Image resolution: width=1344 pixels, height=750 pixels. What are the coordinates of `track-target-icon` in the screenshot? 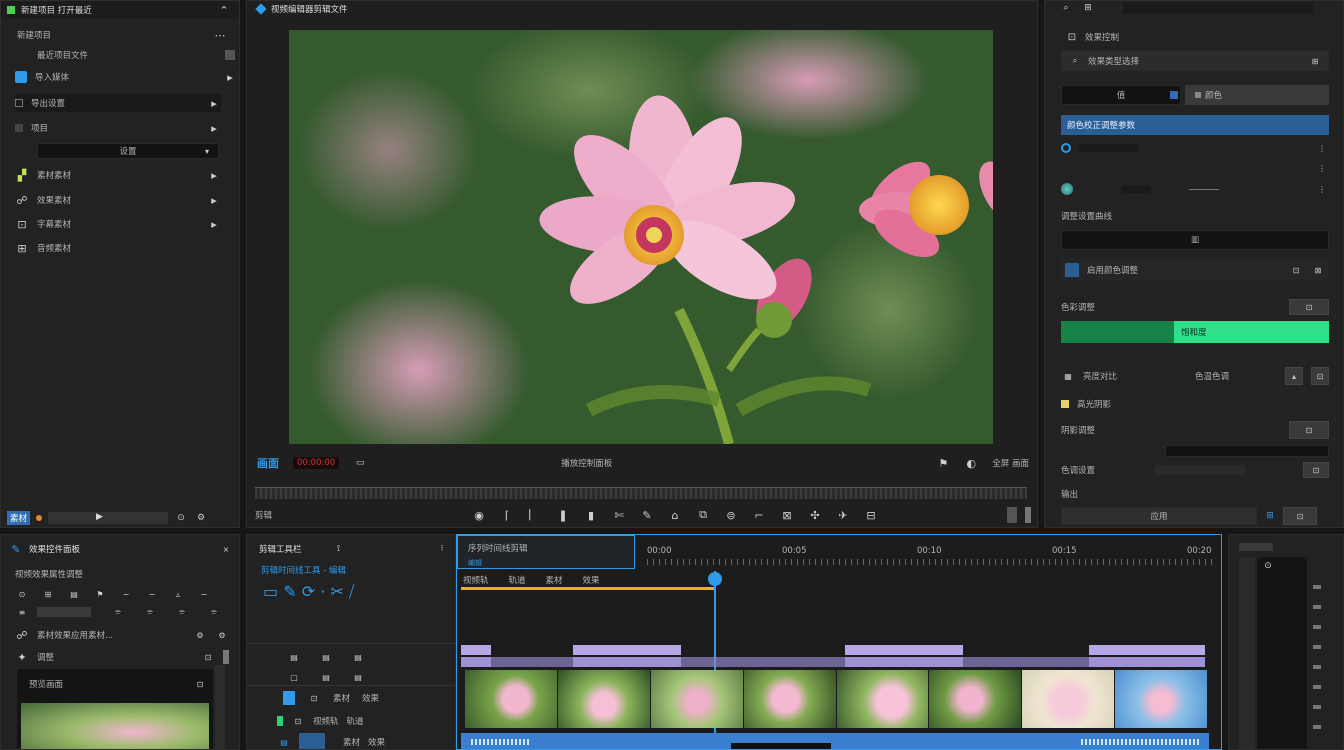 It's located at (289, 698).